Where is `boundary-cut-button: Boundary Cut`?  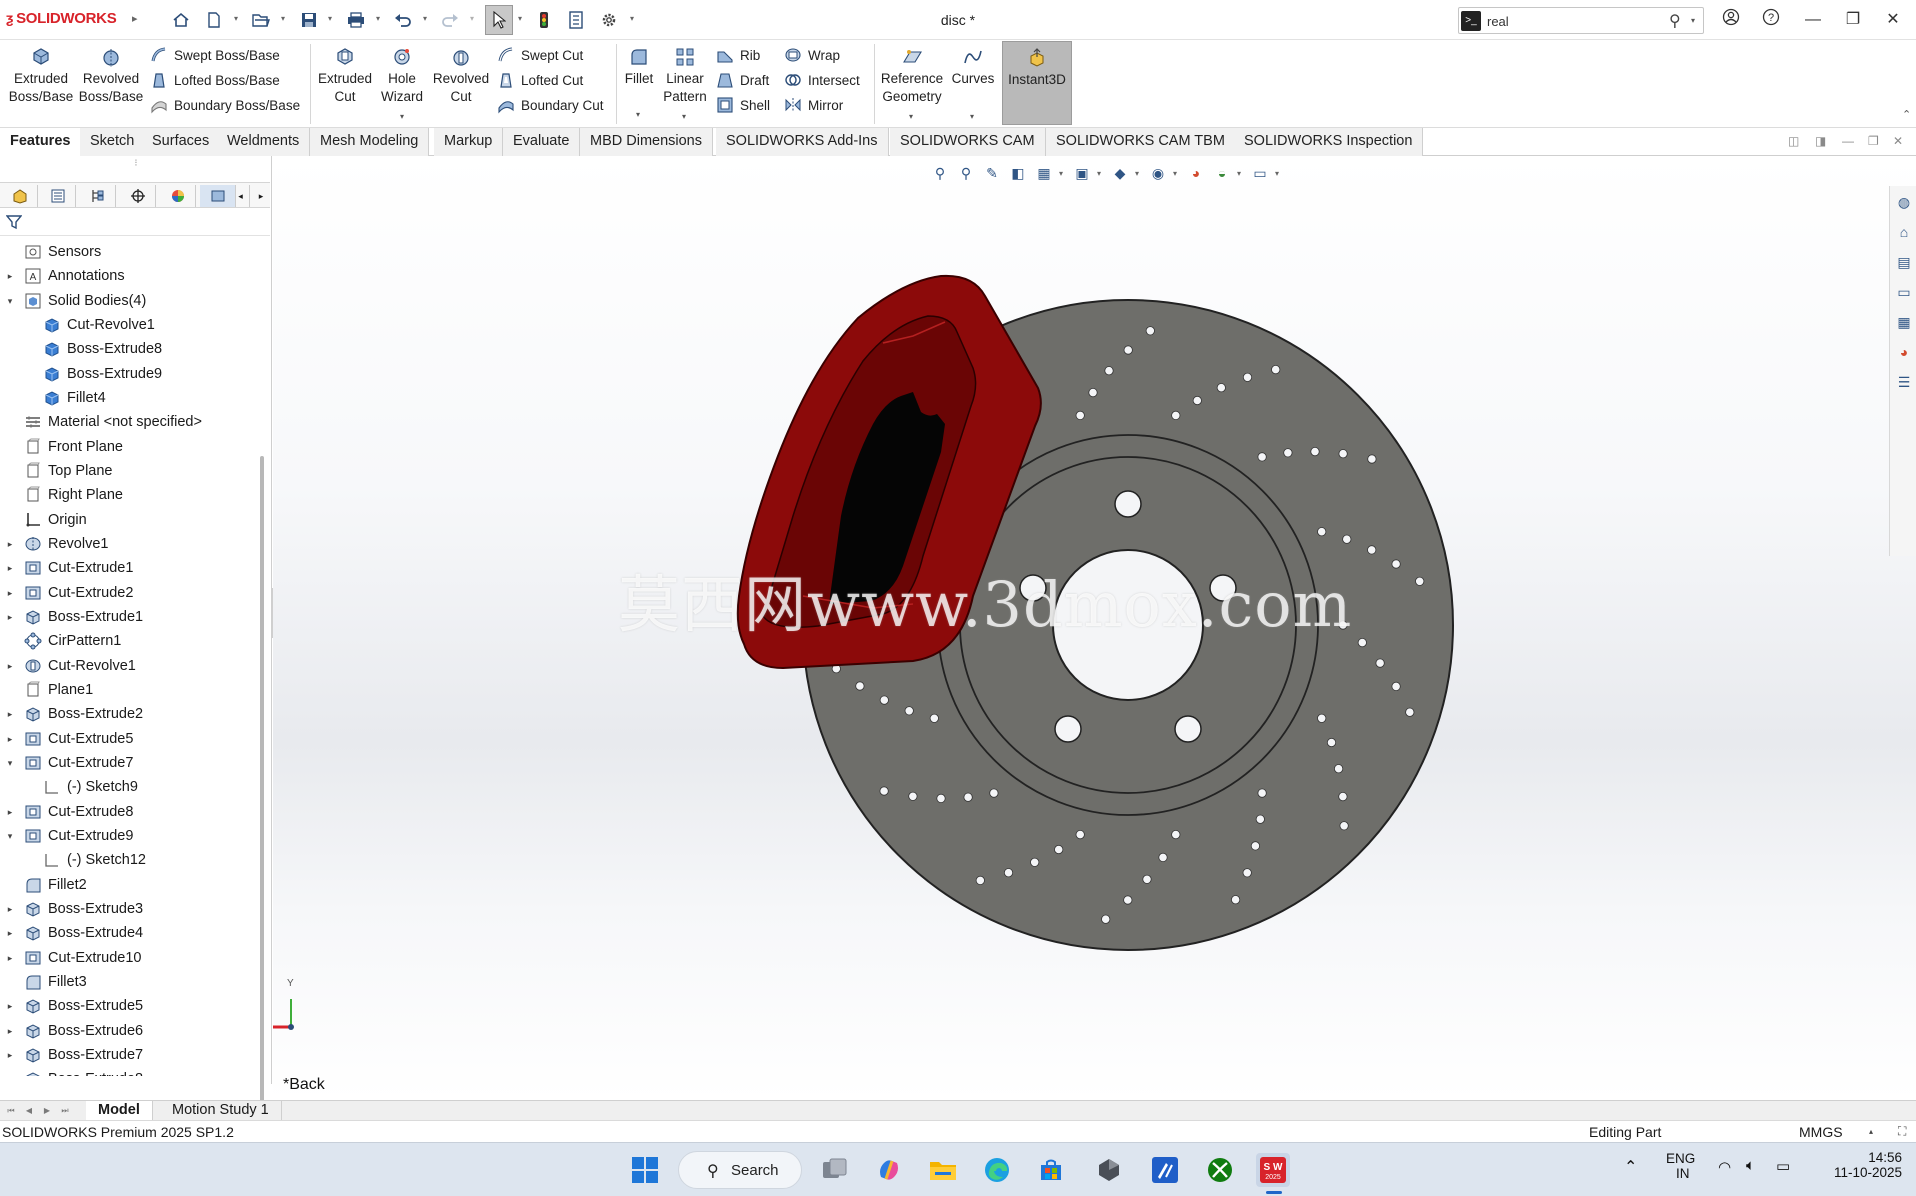
boundary-cut-button: Boundary Cut is located at coordinates (550, 105).